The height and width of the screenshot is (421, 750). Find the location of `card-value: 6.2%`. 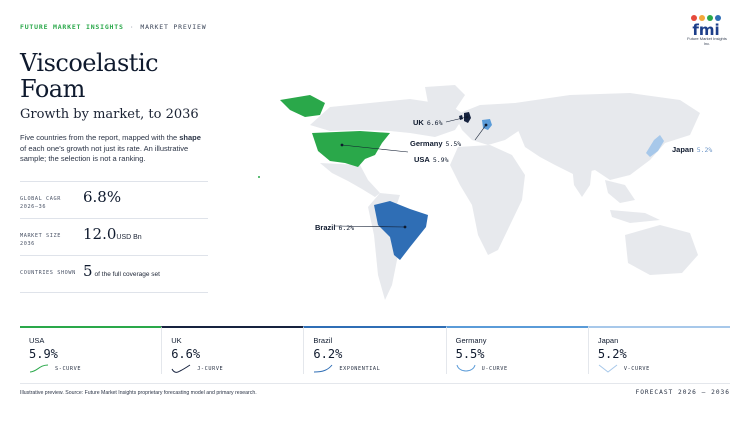

card-value: 6.2% is located at coordinates (328, 354).